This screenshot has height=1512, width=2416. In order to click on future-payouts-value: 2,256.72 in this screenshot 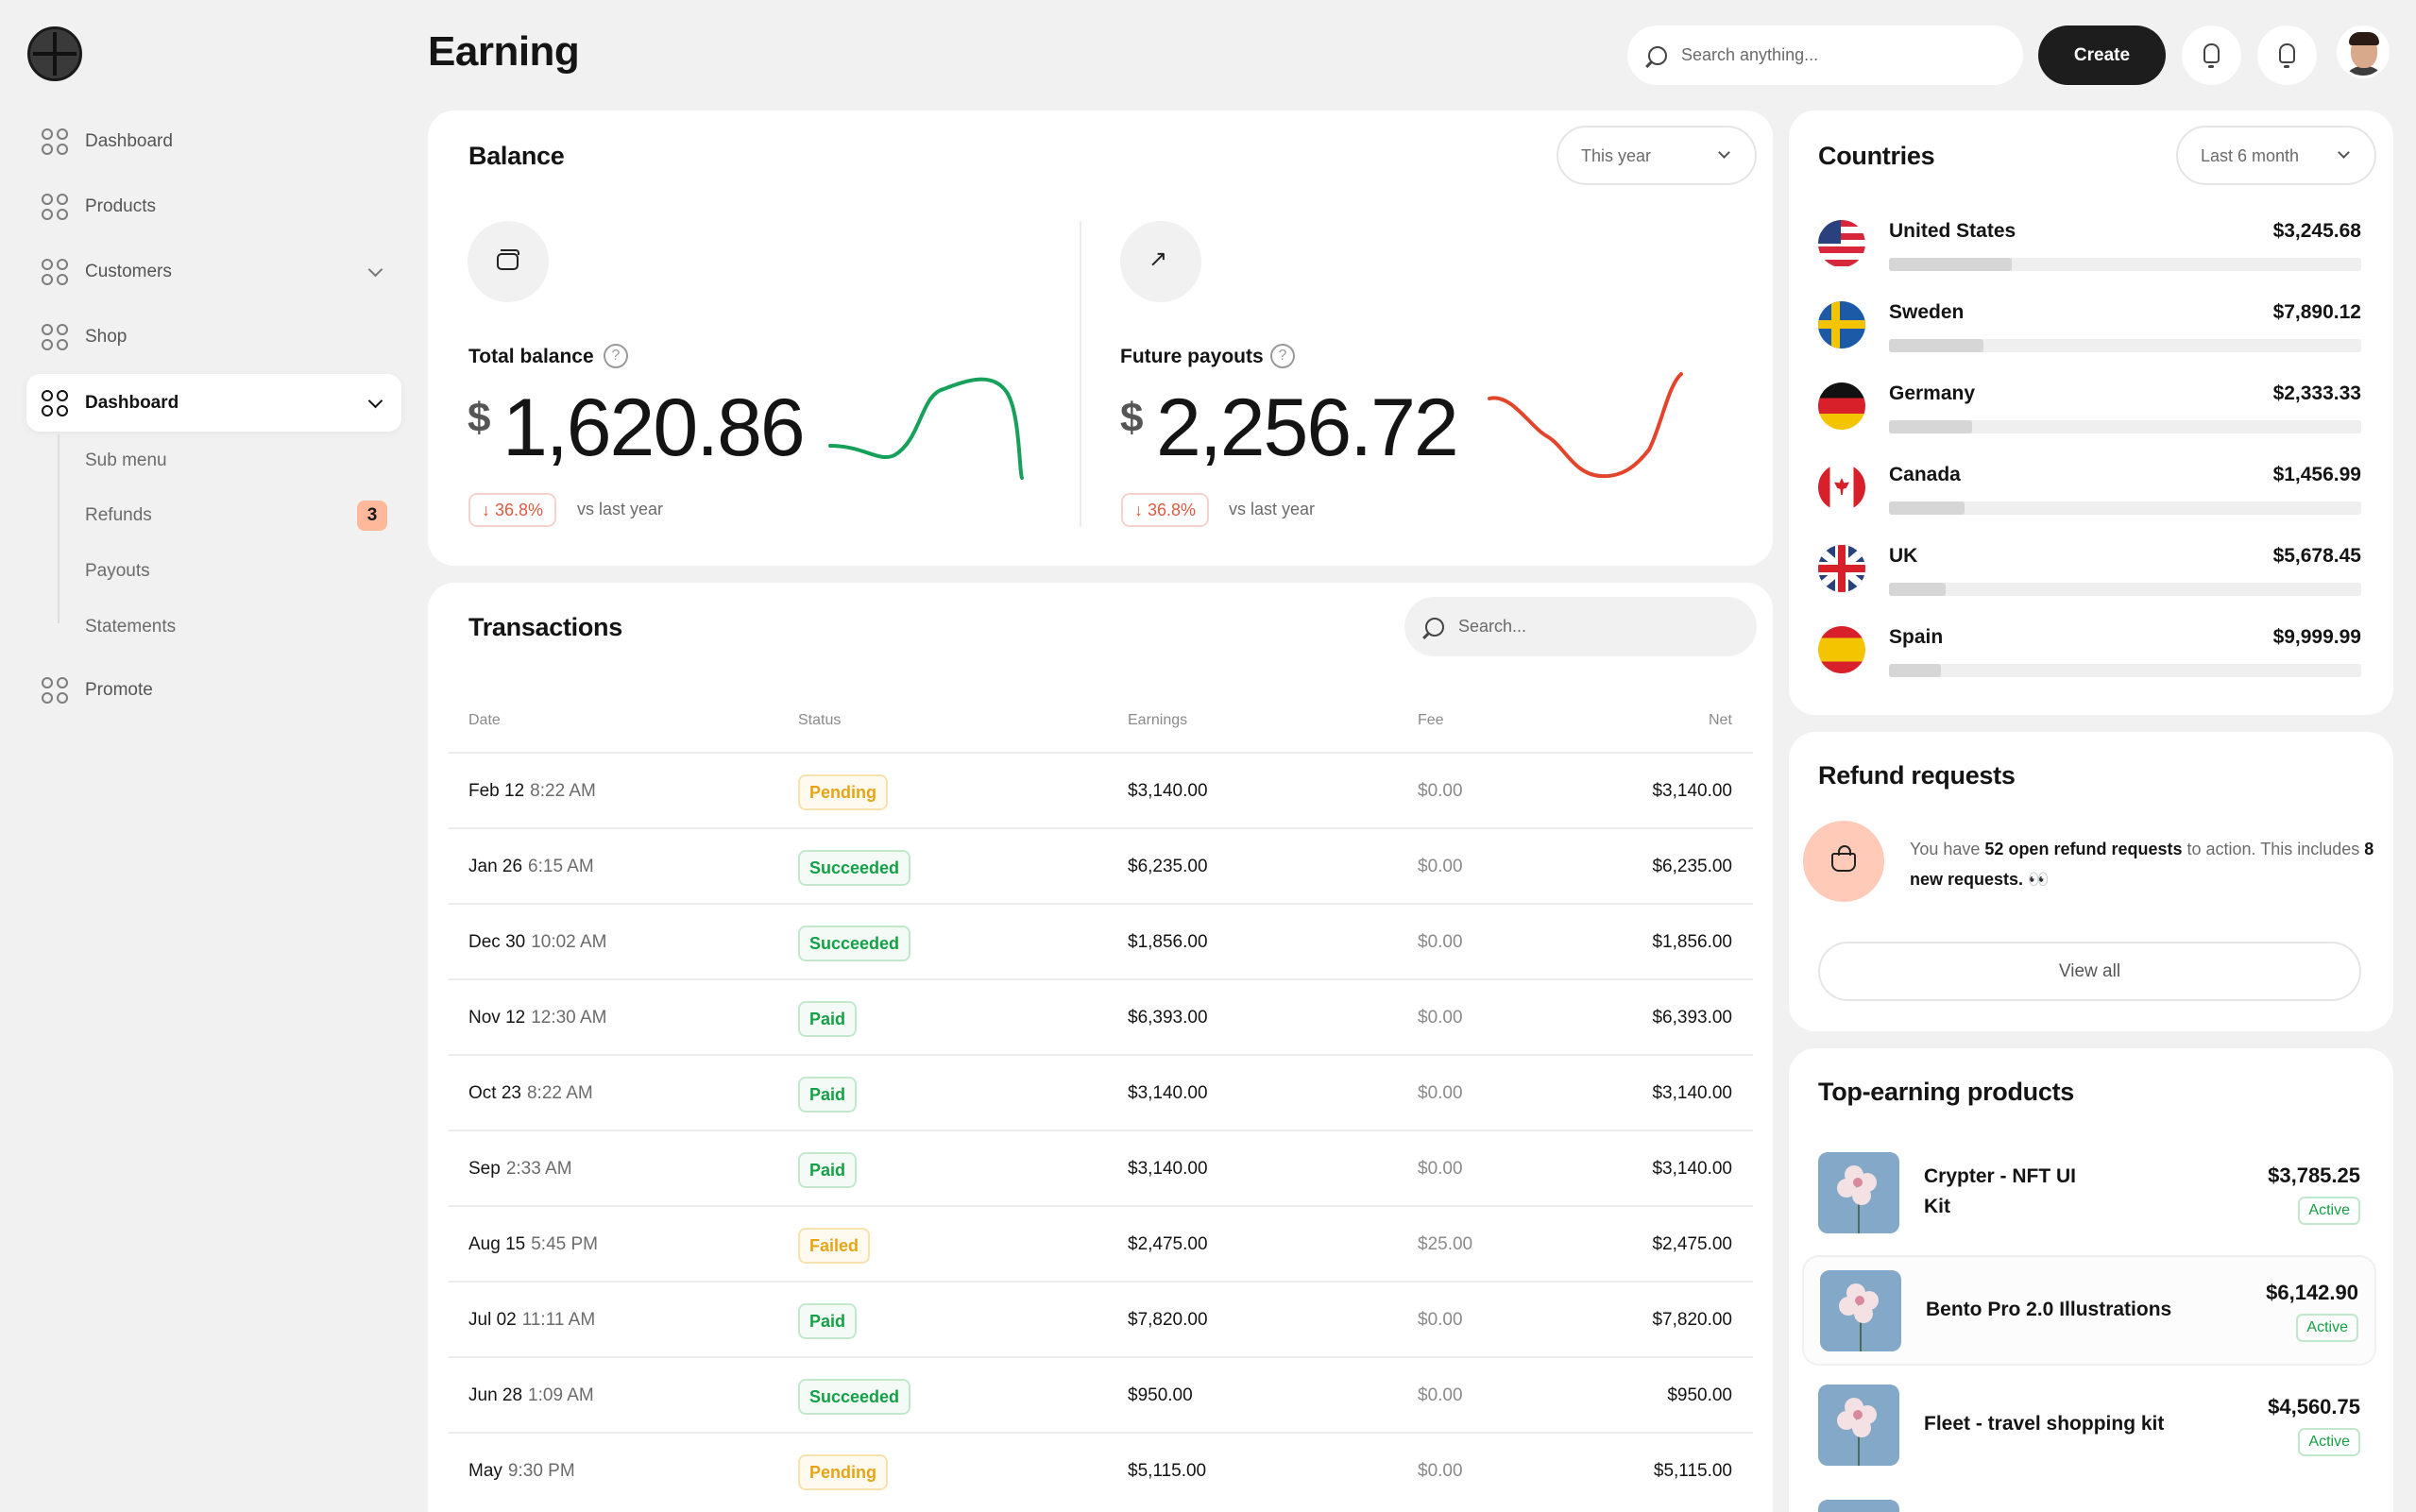, I will do `click(1307, 428)`.